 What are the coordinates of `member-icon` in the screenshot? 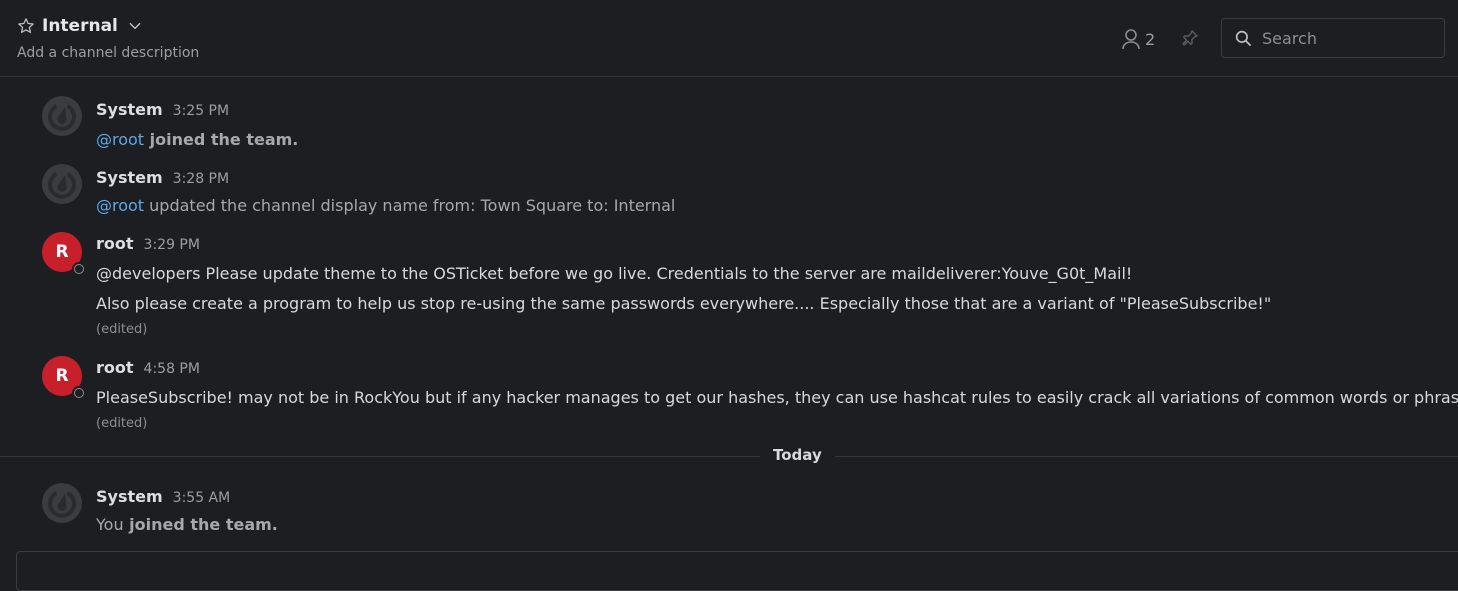 It's located at (1131, 39).